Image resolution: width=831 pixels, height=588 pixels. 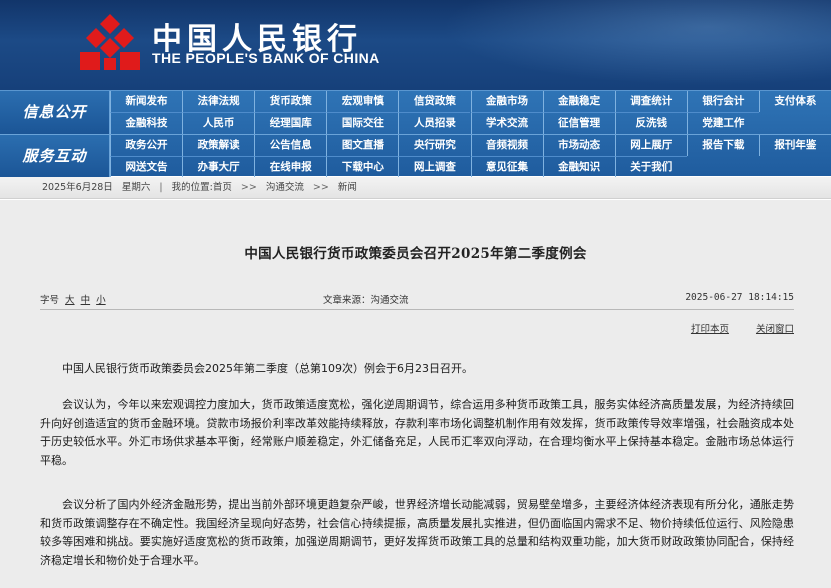 What do you see at coordinates (347, 187) in the screenshot?
I see `breadcrumb-item-news: 新闻` at bounding box center [347, 187].